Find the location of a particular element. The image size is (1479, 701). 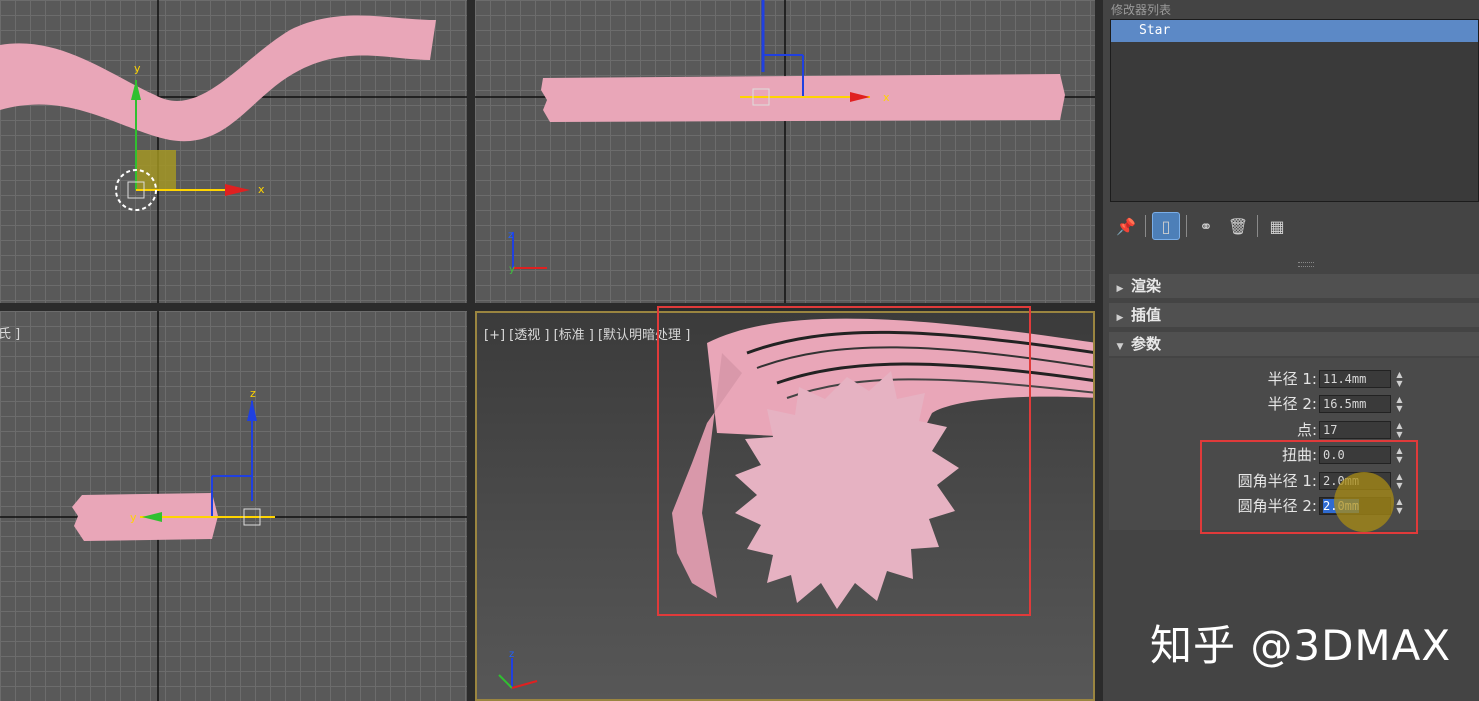

highlight-box-star is located at coordinates (844, 461).